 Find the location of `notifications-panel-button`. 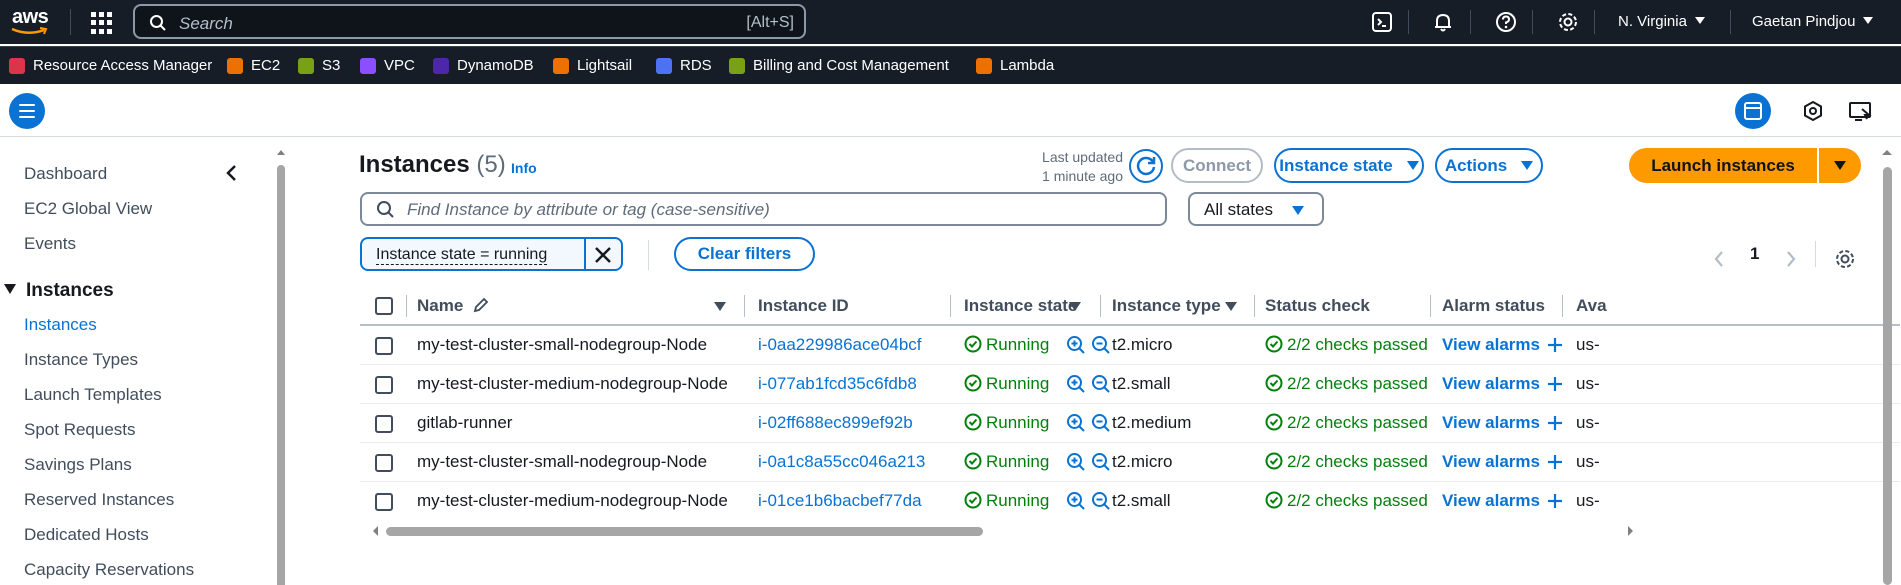

notifications-panel-button is located at coordinates (1813, 111).